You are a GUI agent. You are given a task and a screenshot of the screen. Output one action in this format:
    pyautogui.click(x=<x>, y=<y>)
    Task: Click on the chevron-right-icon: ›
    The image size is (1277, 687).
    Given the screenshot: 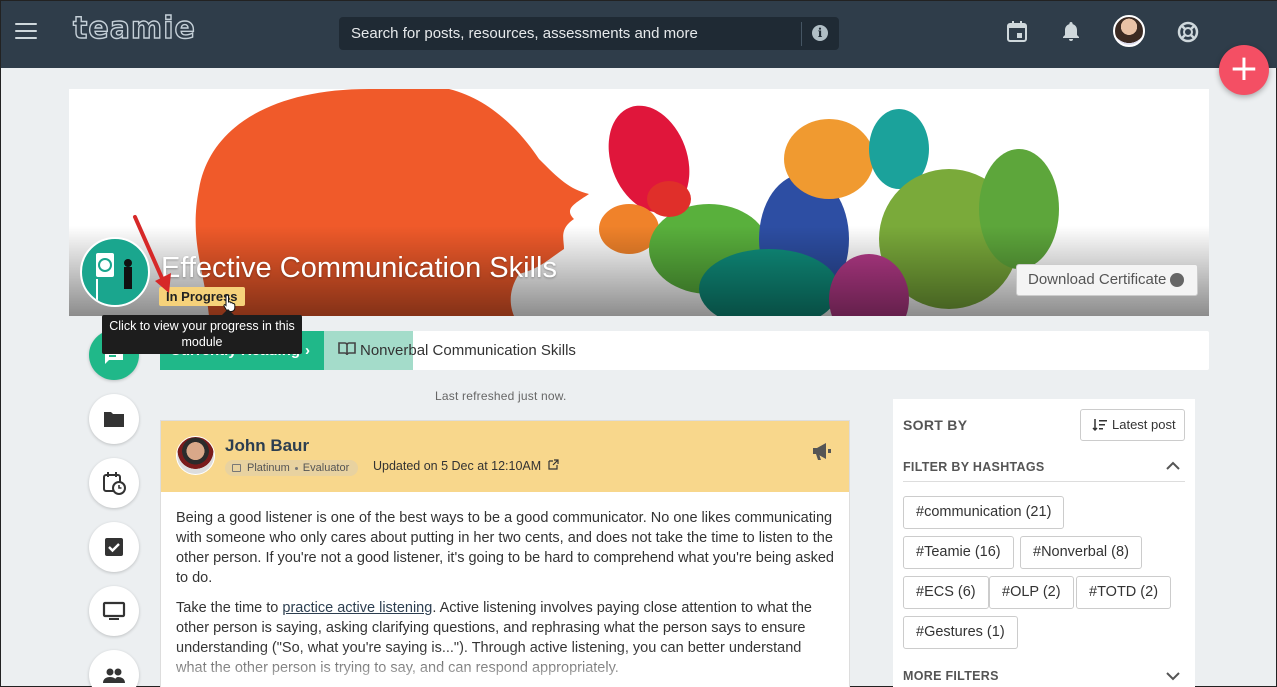 What is the action you would take?
    pyautogui.click(x=307, y=350)
    